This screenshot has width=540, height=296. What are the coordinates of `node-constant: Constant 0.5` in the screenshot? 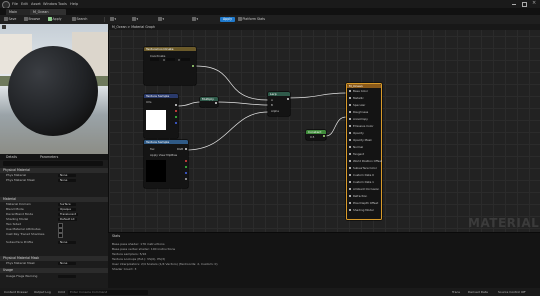 It's located at (316, 135).